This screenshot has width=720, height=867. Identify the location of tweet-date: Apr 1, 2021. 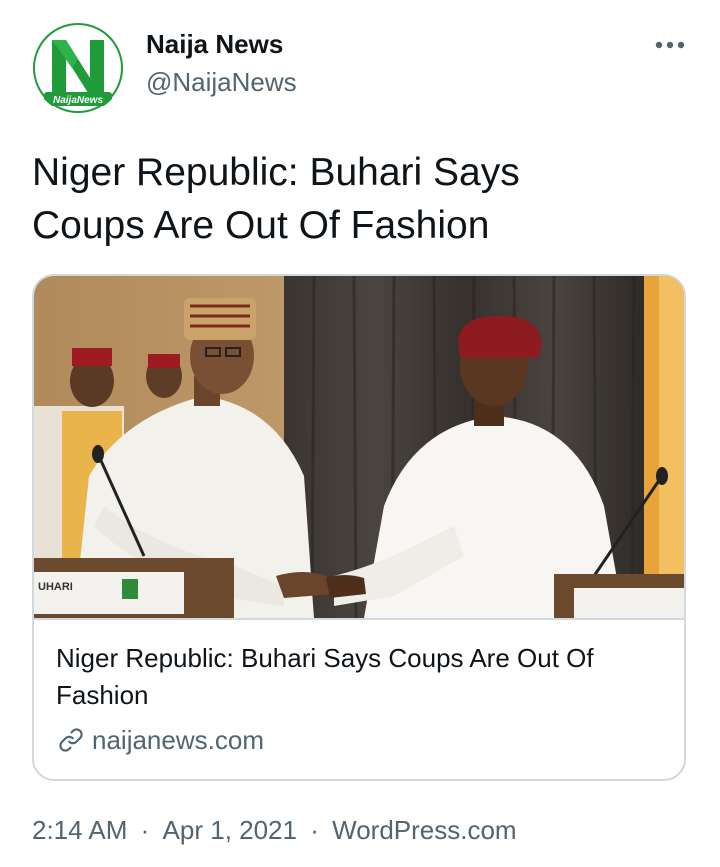
(230, 830).